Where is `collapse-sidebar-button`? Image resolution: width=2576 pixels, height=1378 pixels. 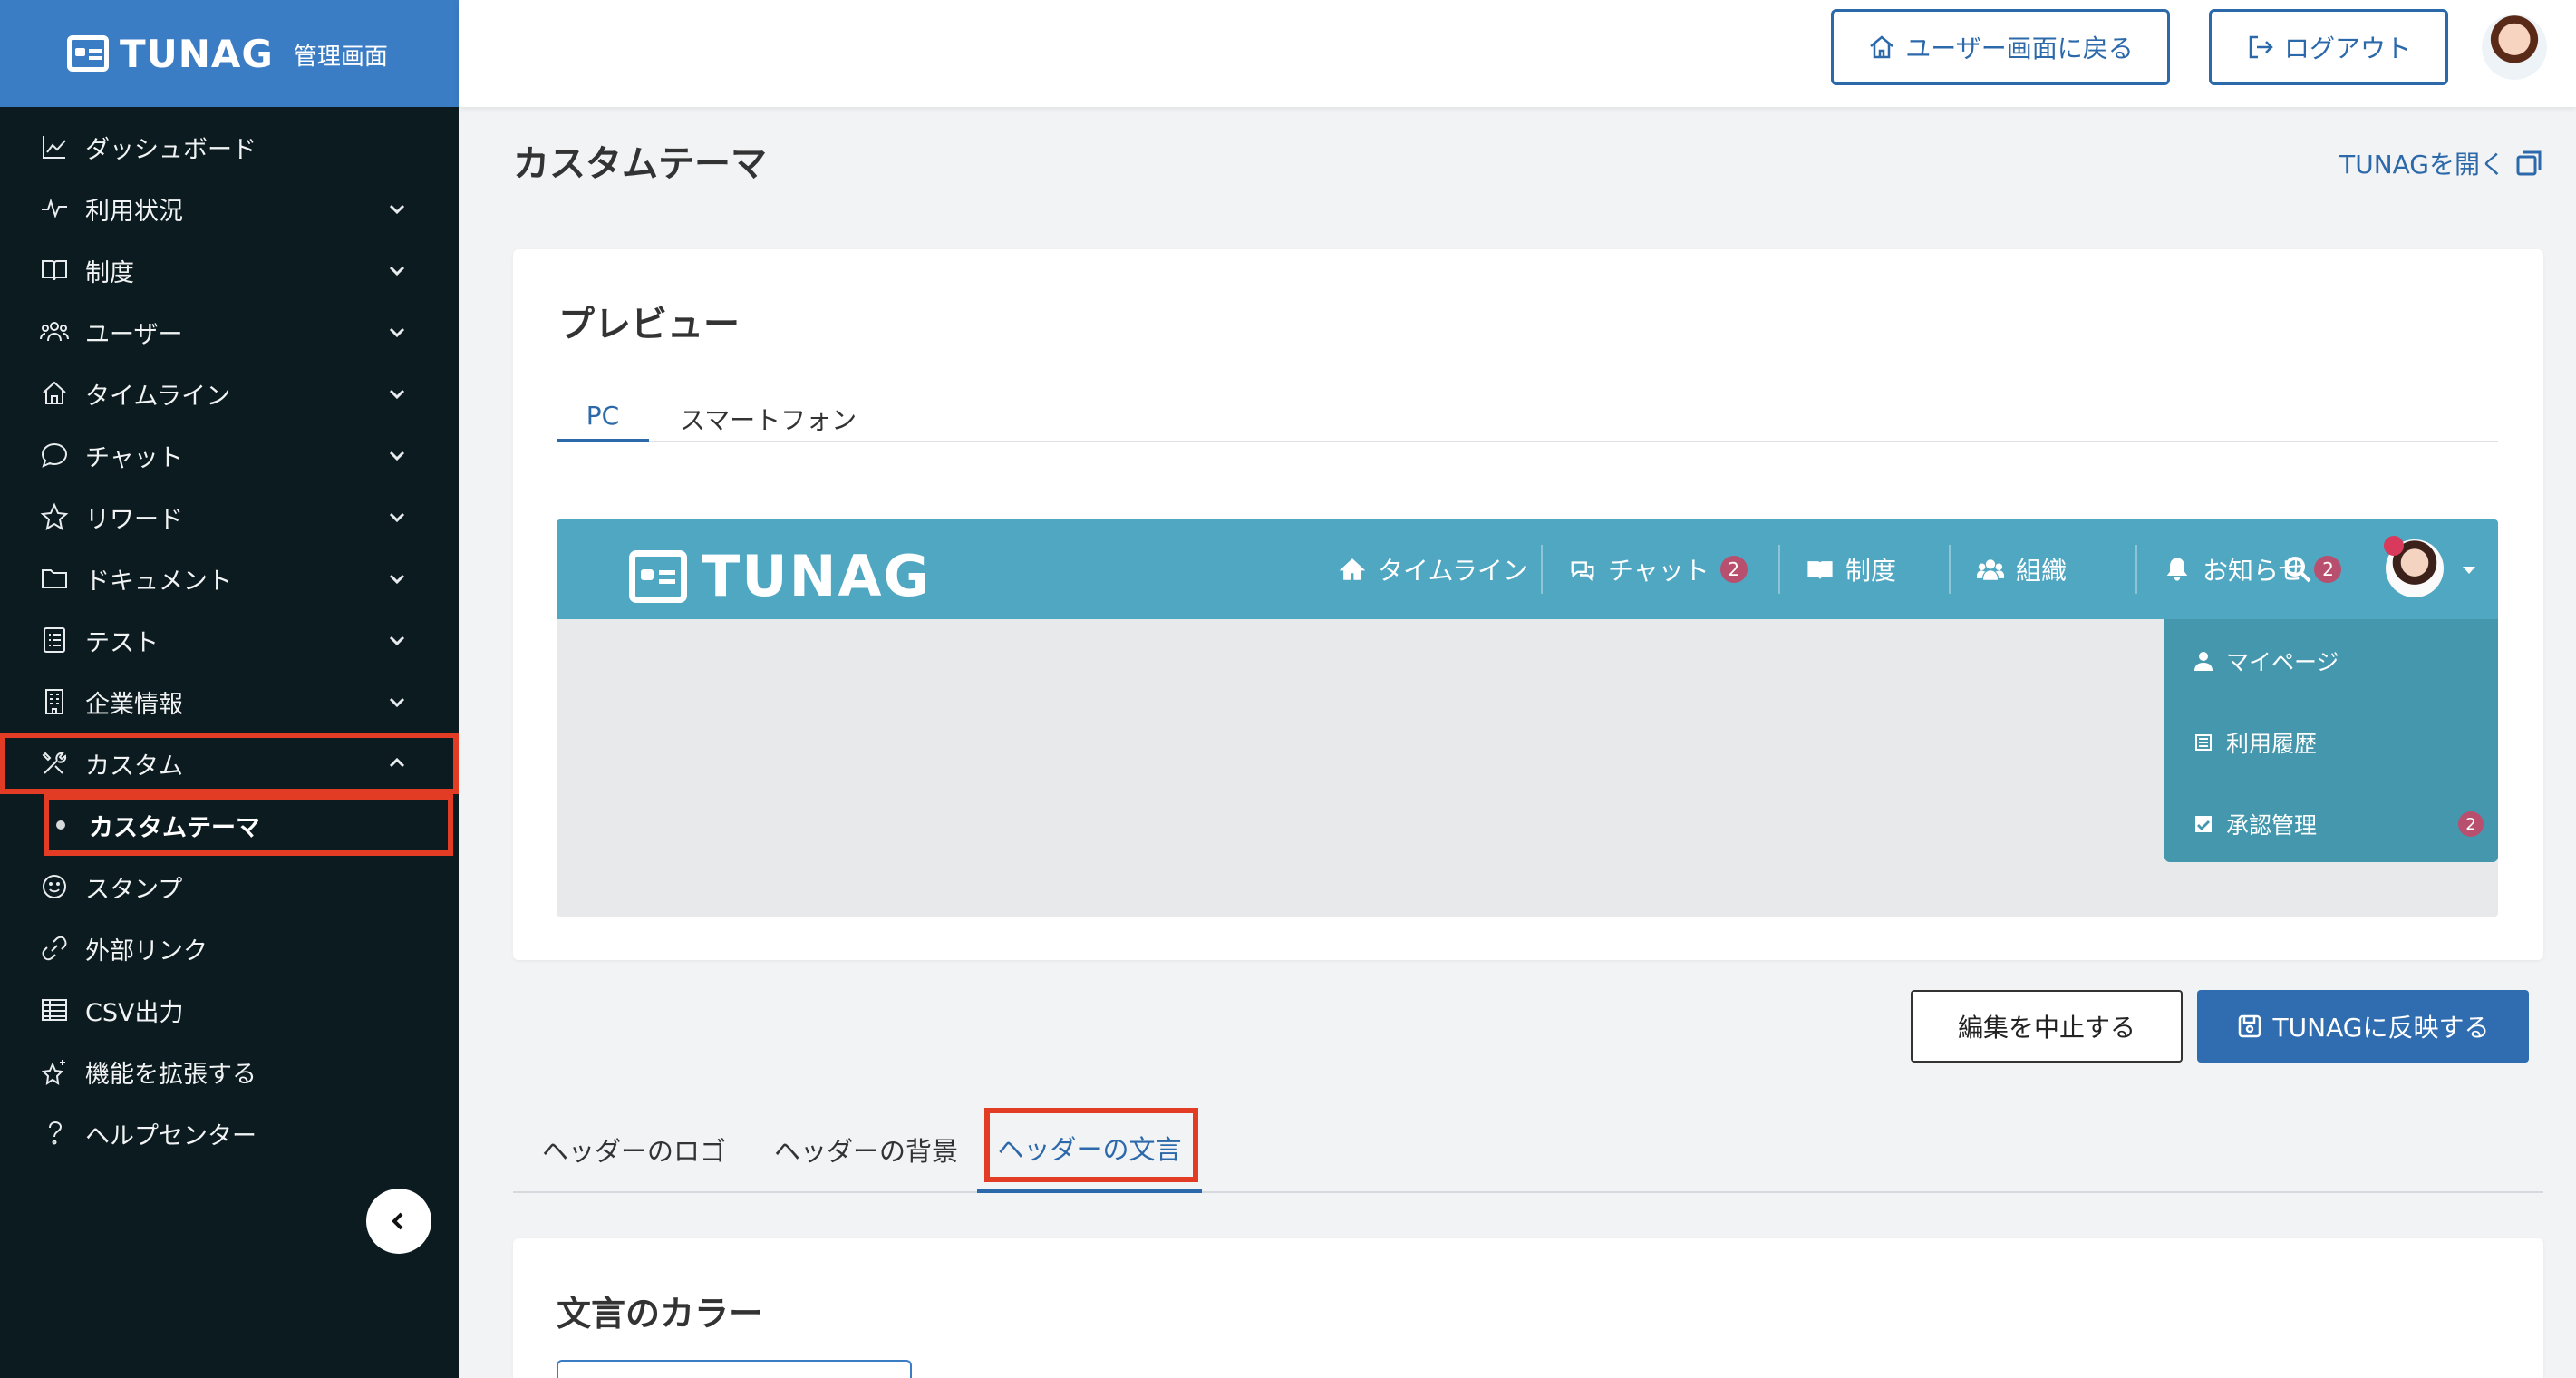
collapse-sidebar-button is located at coordinates (398, 1221).